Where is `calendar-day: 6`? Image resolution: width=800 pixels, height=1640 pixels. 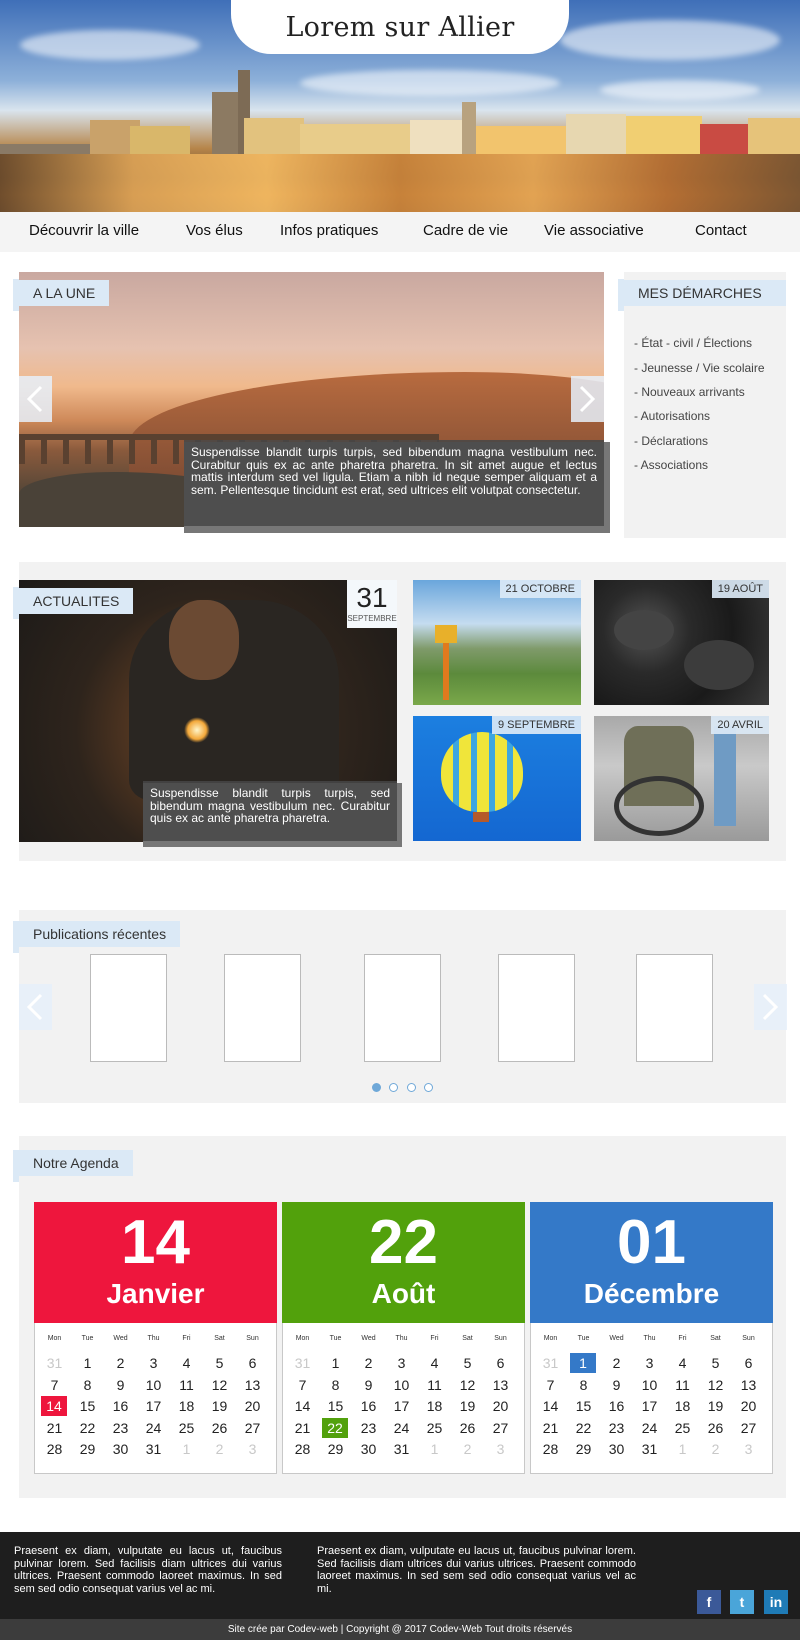 calendar-day: 6 is located at coordinates (748, 1363).